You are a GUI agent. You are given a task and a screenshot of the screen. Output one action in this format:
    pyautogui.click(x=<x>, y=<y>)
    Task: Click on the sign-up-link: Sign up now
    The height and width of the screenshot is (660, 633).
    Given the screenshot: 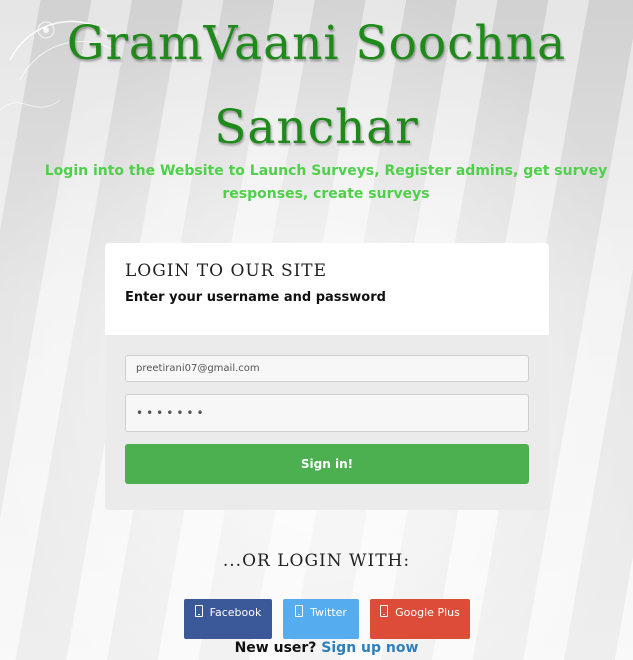 What is the action you would take?
    pyautogui.click(x=369, y=648)
    